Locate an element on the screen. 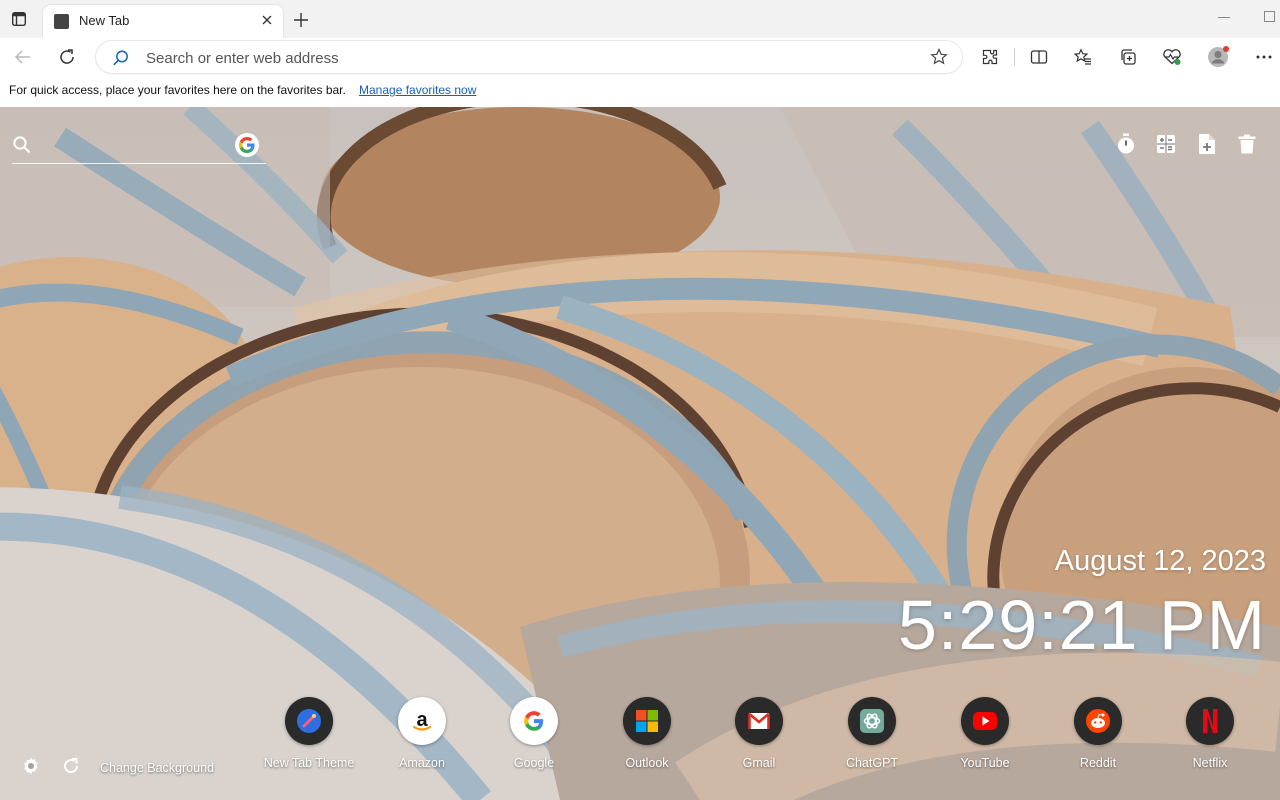 This screenshot has height=800, width=1280. shortcut-label: Netflix is located at coordinates (1210, 763).